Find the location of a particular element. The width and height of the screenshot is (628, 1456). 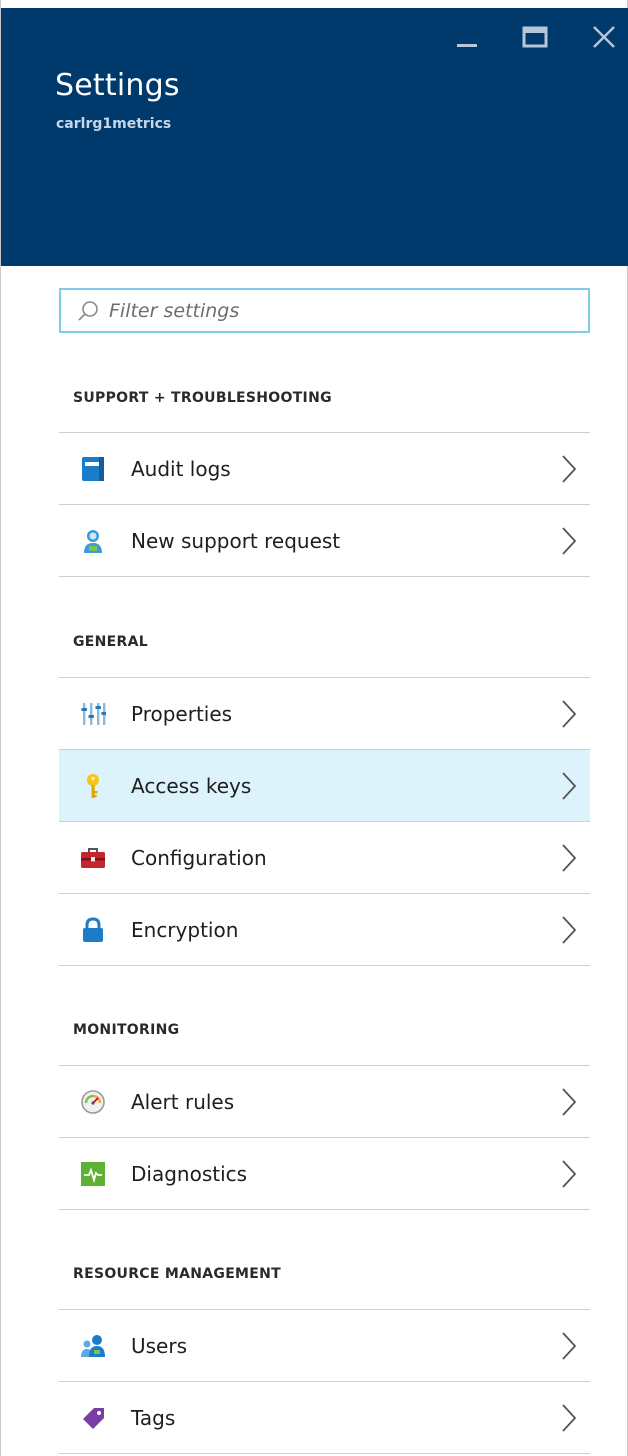

setting-label: Alert rules is located at coordinates (183, 1101).